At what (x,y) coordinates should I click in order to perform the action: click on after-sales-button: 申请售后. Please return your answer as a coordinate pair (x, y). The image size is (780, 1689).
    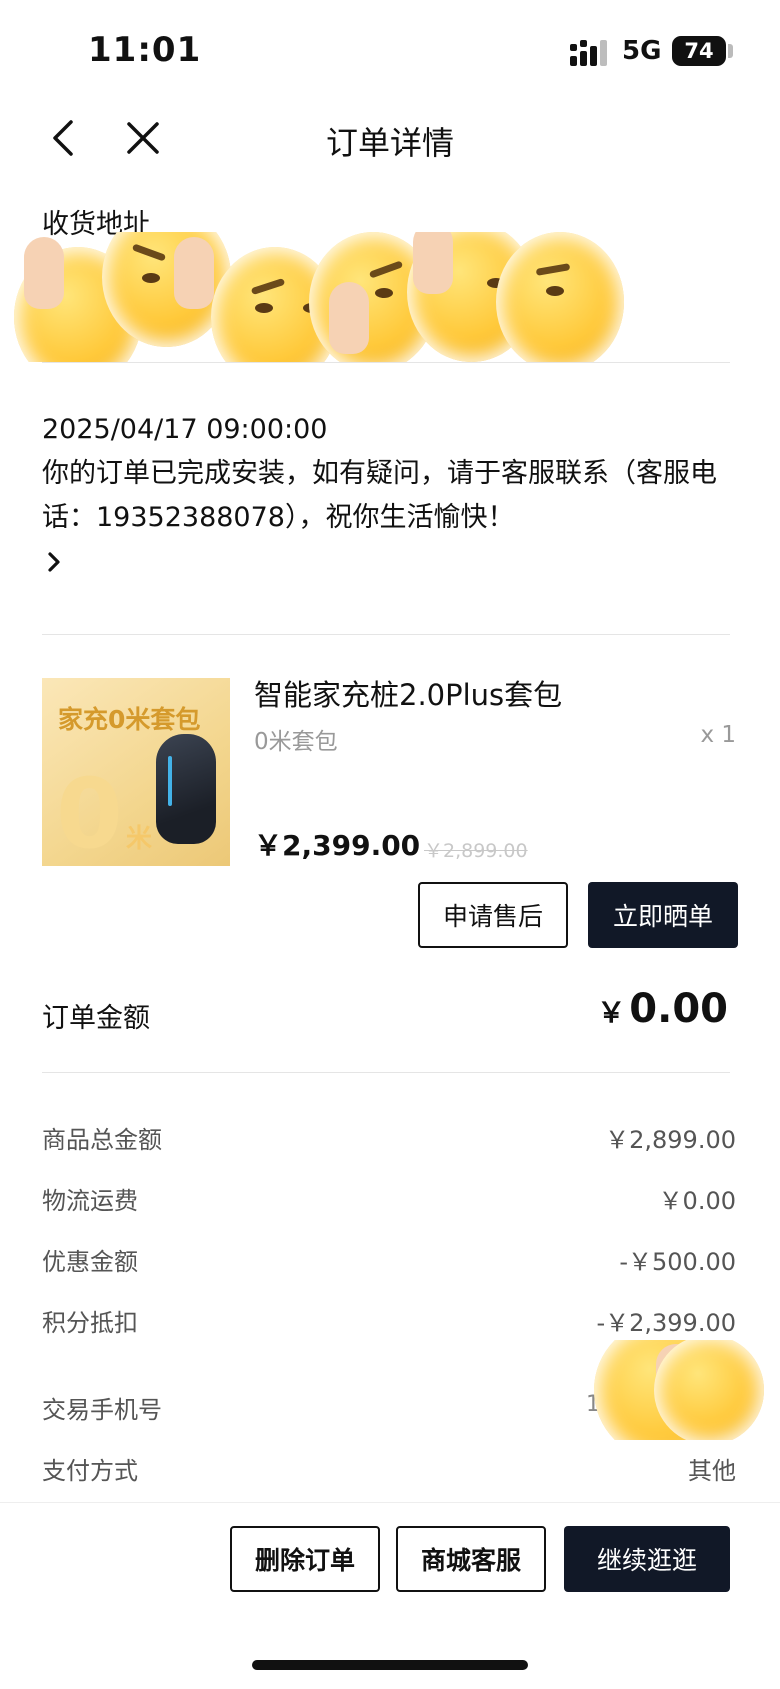
    Looking at the image, I should click on (493, 915).